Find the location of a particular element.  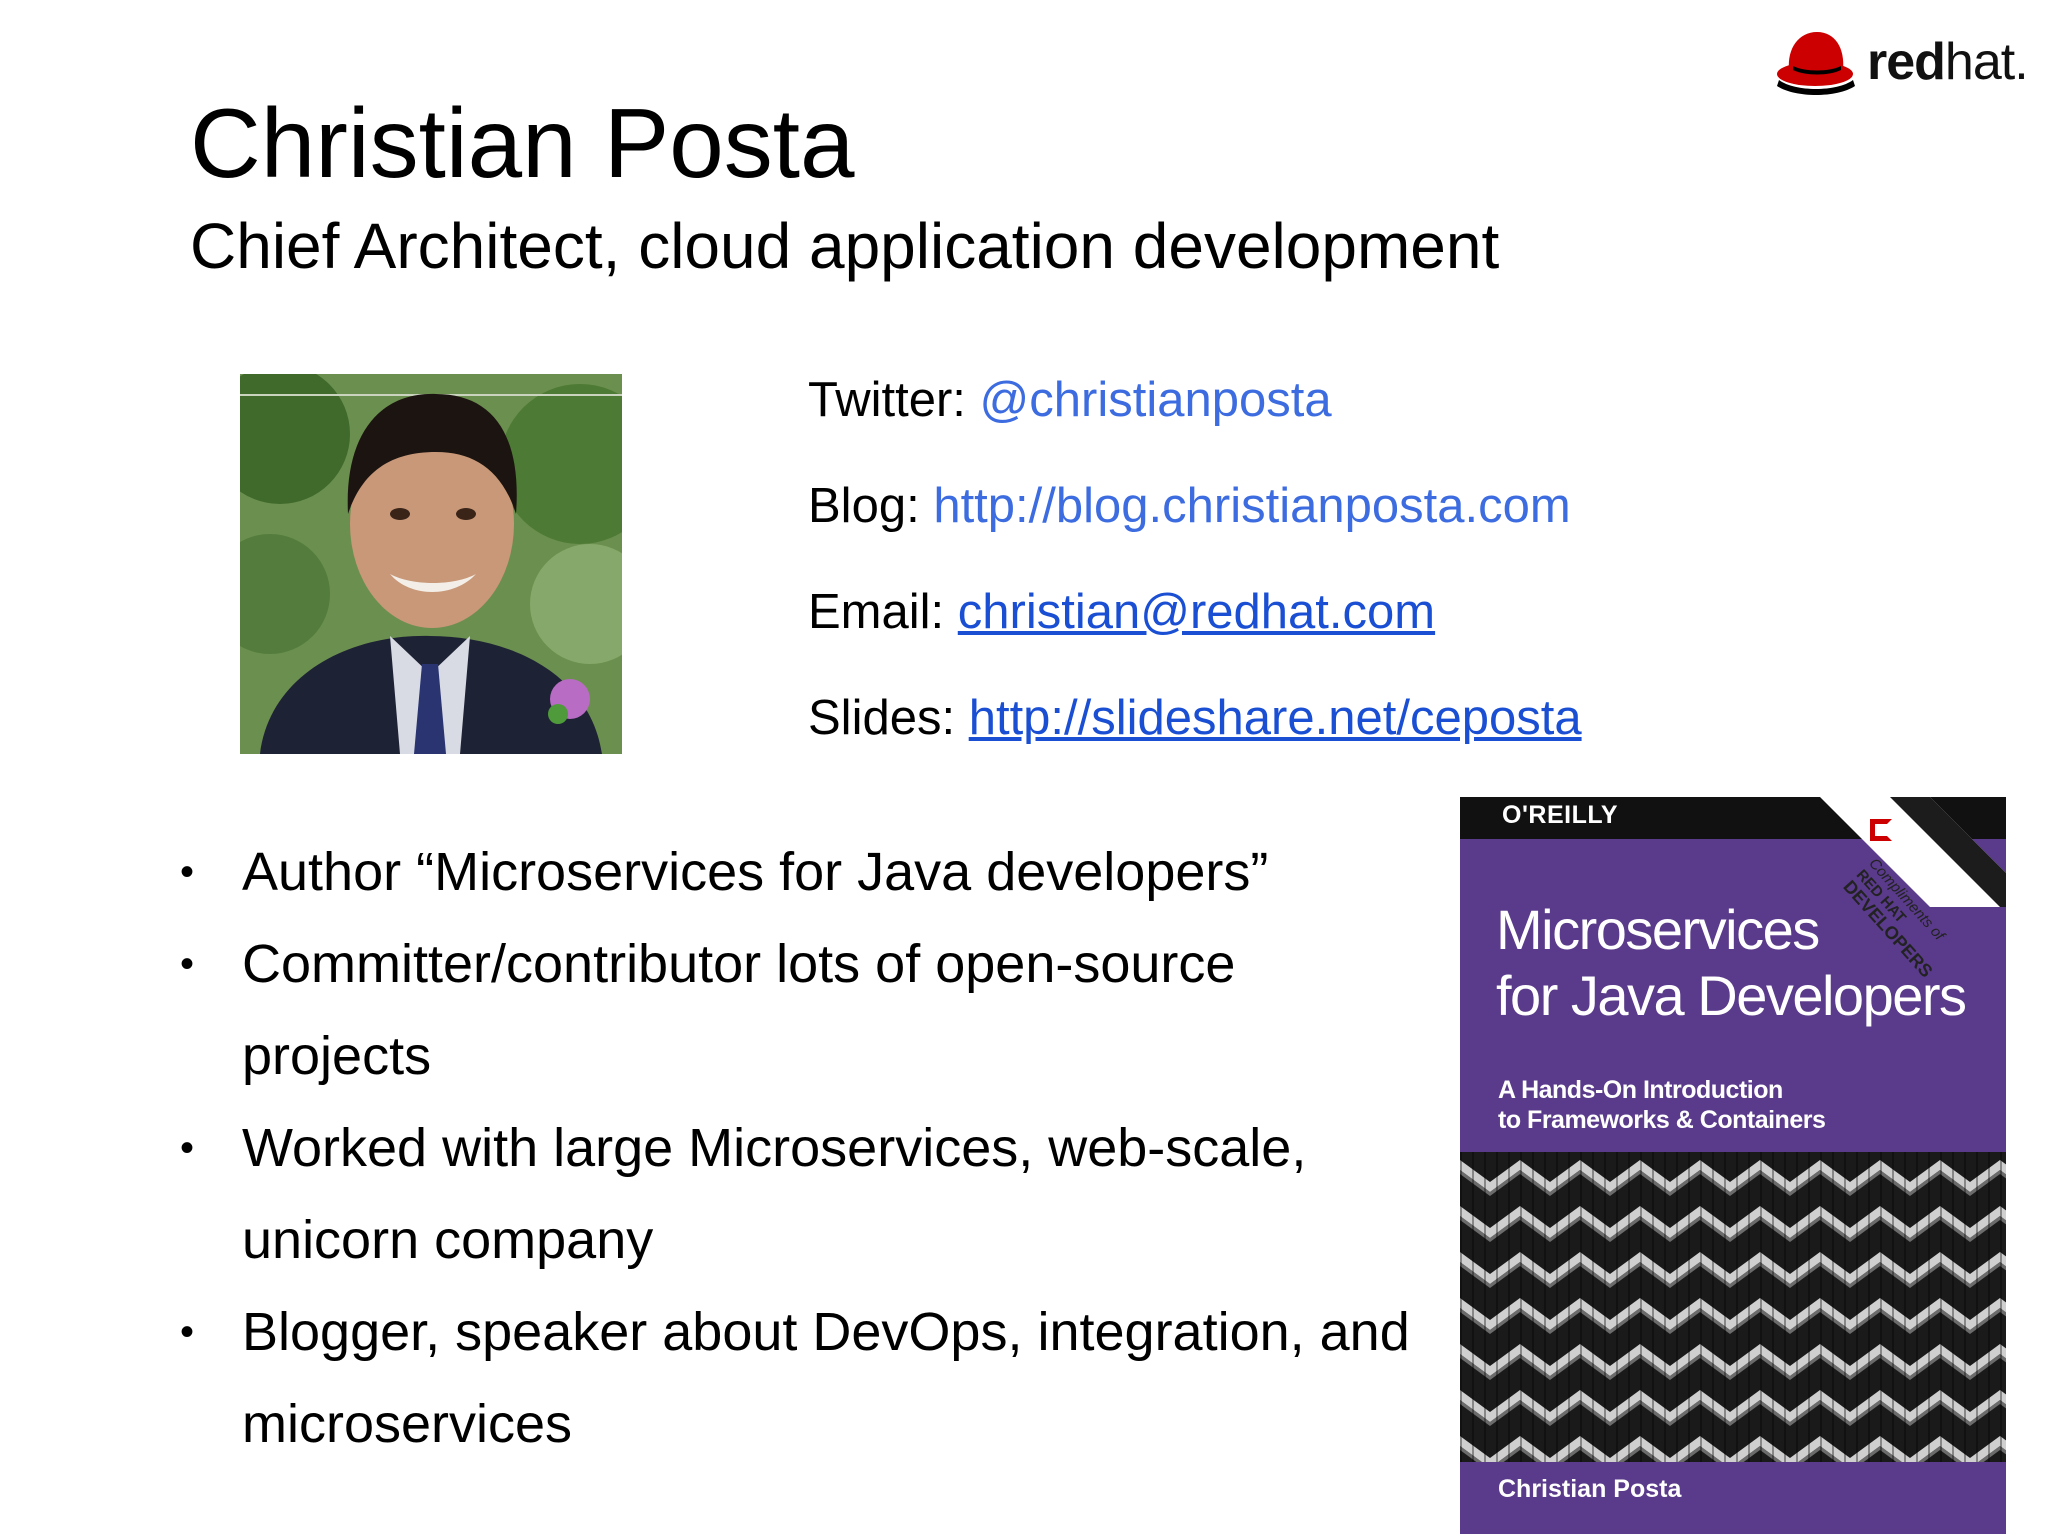

wordmark-red: red is located at coordinates (1906, 62).